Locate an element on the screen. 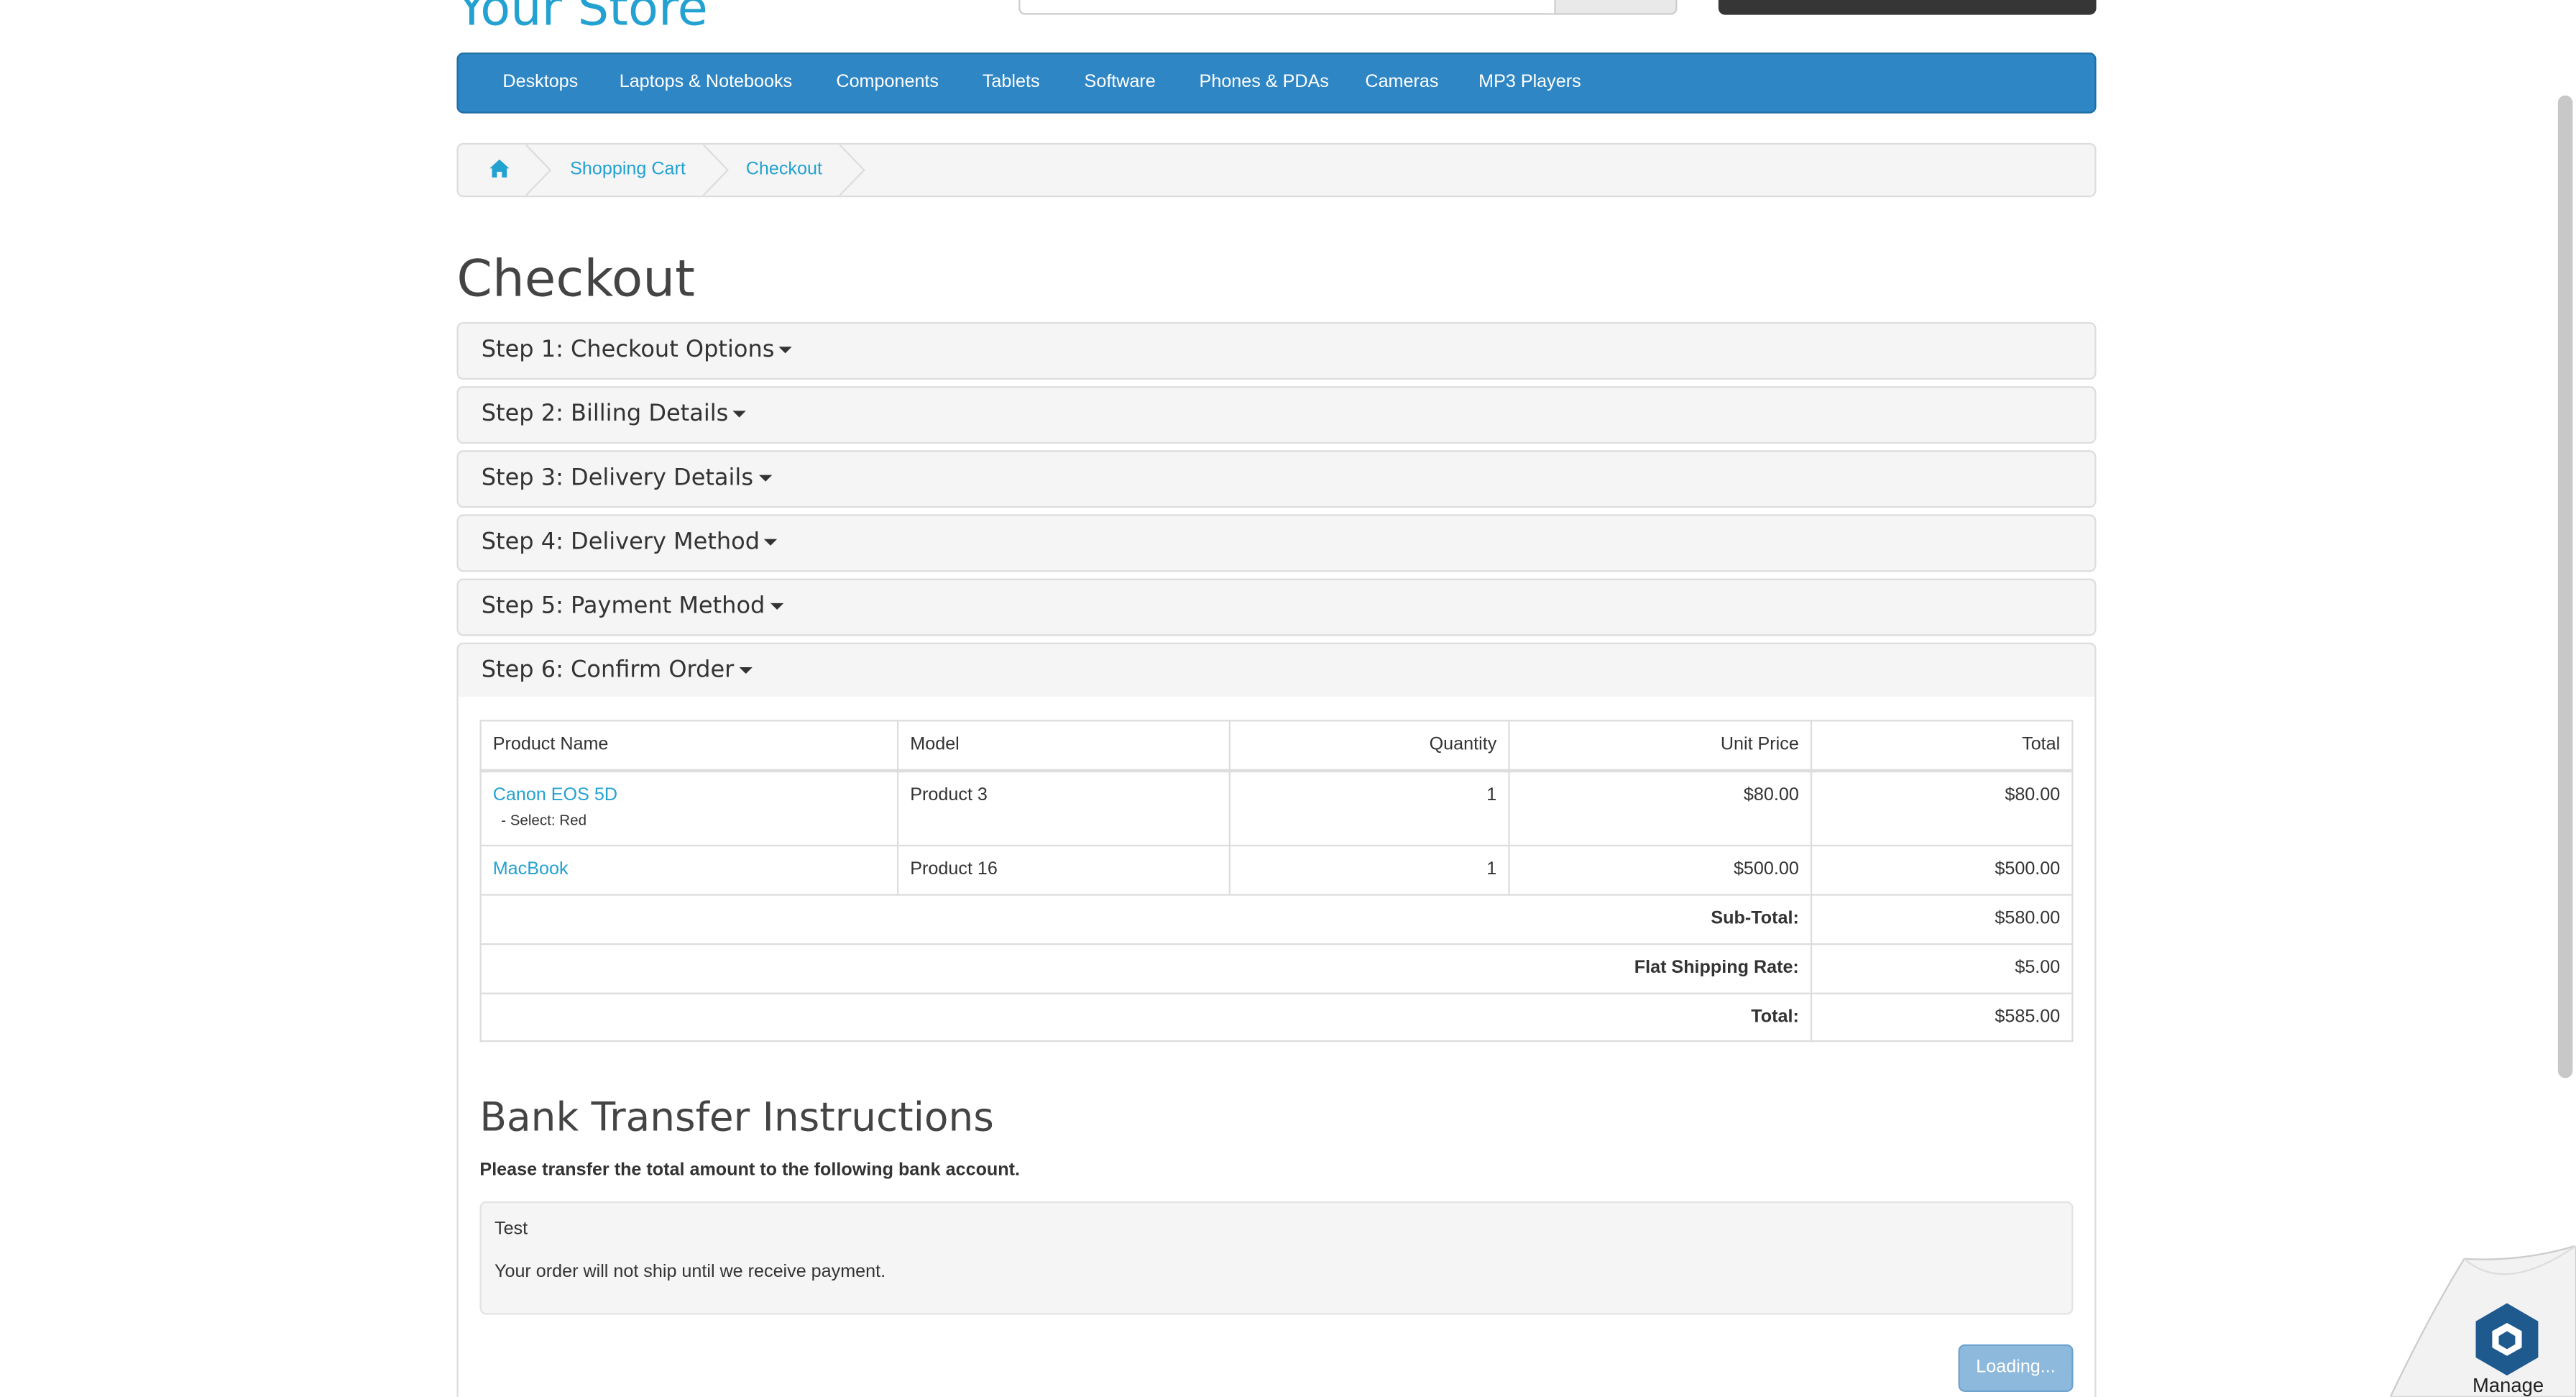  bank-details: Test is located at coordinates (511, 1229).